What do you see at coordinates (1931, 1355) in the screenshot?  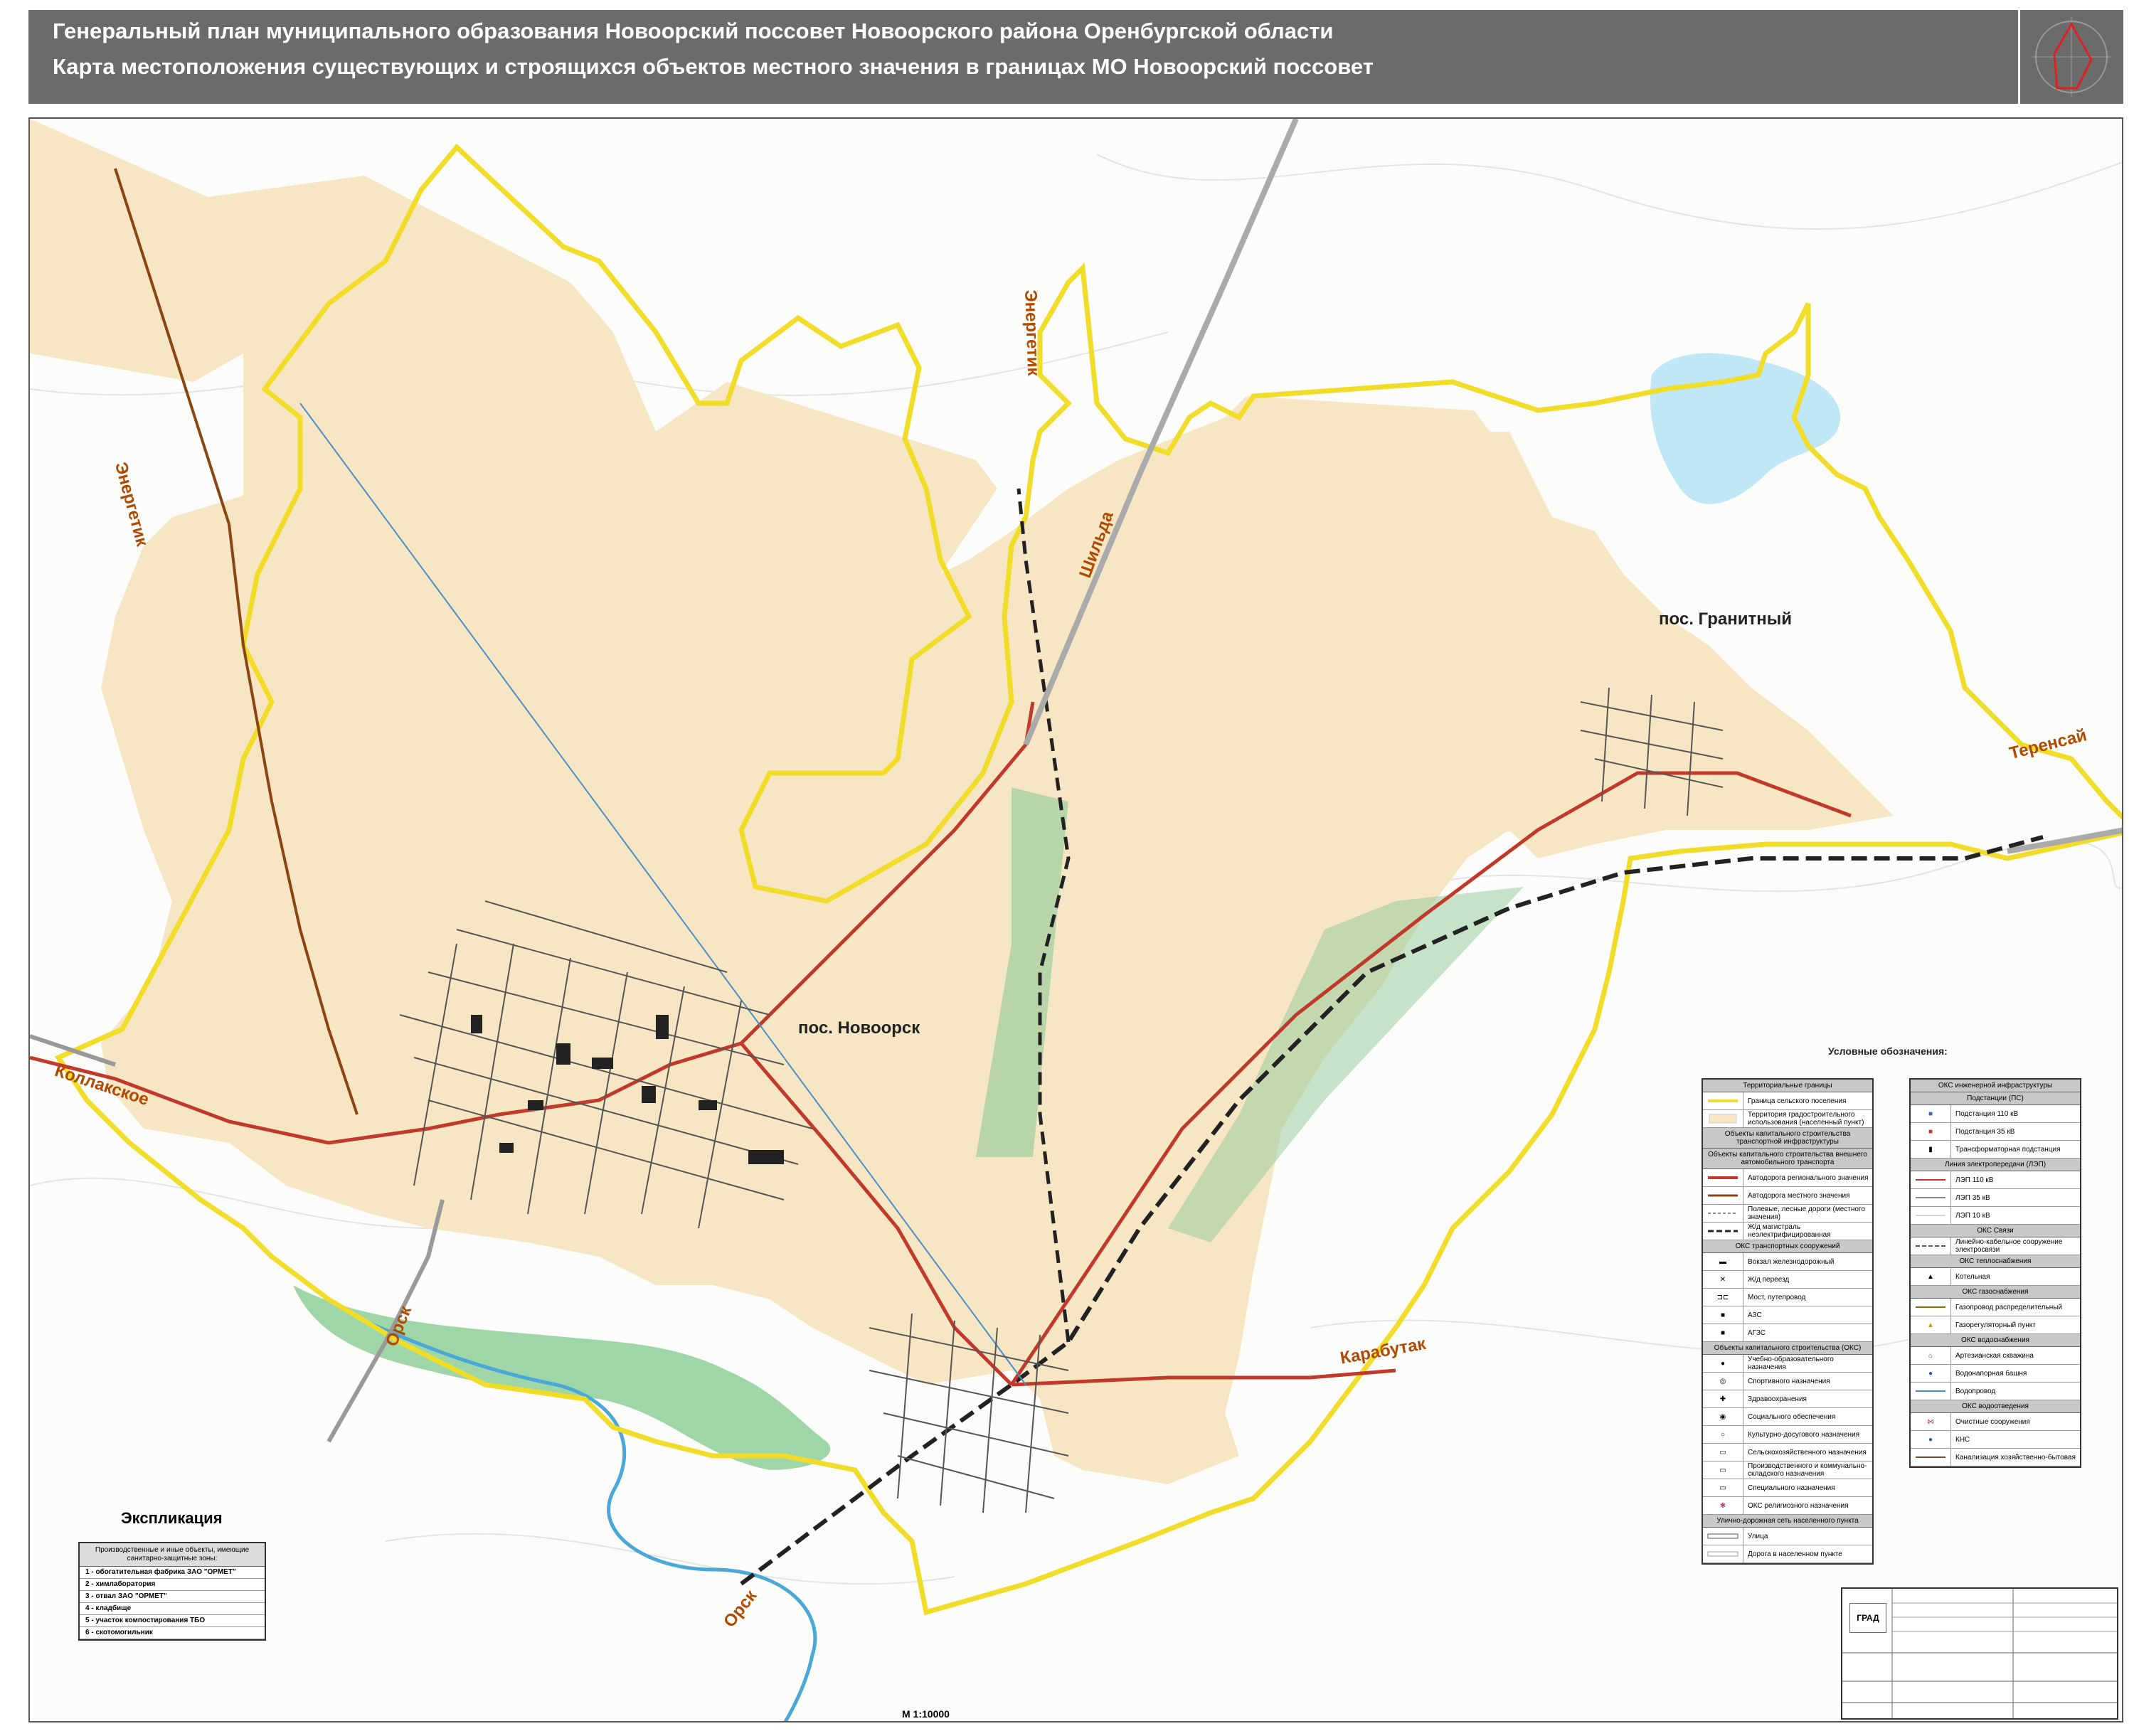 I see `well-icon: ⌂` at bounding box center [1931, 1355].